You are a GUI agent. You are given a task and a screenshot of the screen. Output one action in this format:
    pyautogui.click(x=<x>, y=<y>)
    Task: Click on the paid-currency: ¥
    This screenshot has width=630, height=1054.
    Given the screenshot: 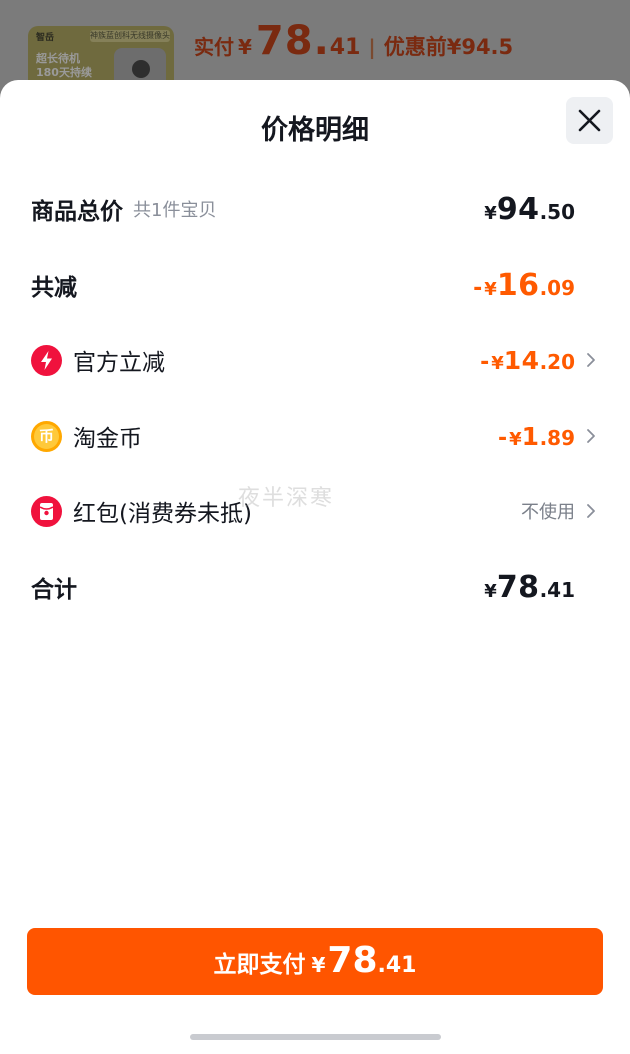 What is the action you would take?
    pyautogui.click(x=245, y=47)
    